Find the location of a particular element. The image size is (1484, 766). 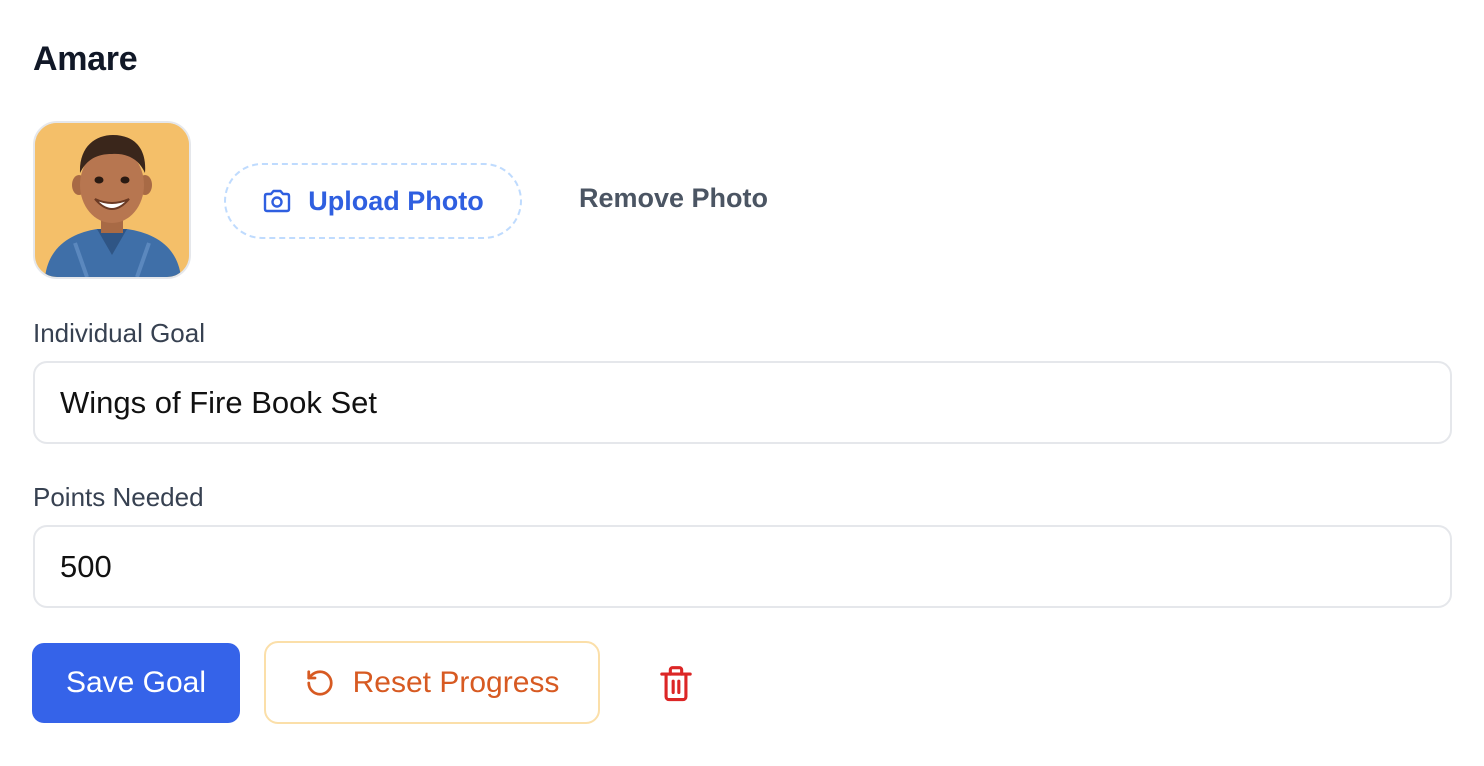

camera-icon is located at coordinates (277, 201).